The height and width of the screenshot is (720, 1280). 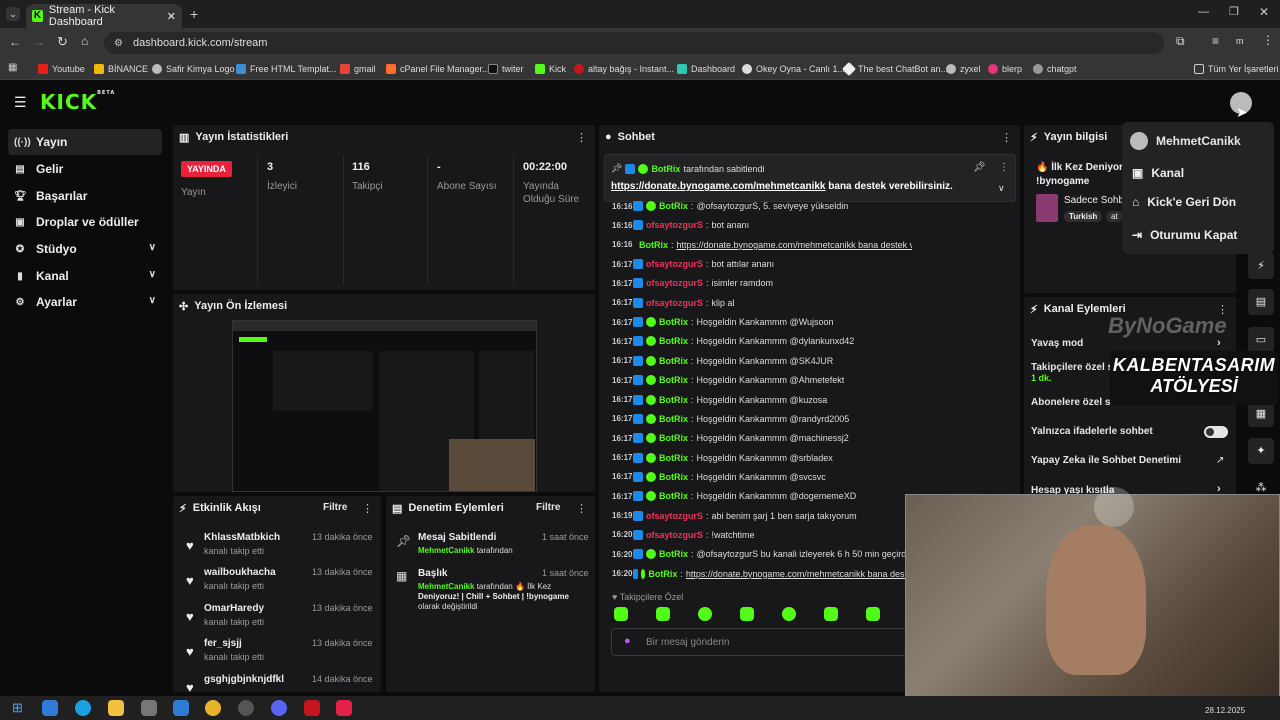 What do you see at coordinates (171, 16) in the screenshot?
I see `tab-close-icon: ✕` at bounding box center [171, 16].